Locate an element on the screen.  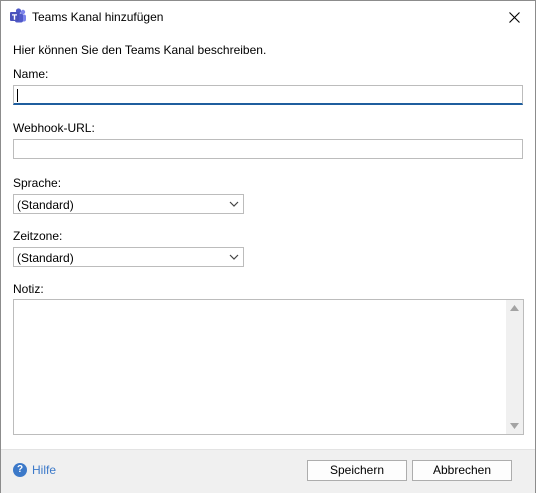
webhook-url-input is located at coordinates (268, 149).